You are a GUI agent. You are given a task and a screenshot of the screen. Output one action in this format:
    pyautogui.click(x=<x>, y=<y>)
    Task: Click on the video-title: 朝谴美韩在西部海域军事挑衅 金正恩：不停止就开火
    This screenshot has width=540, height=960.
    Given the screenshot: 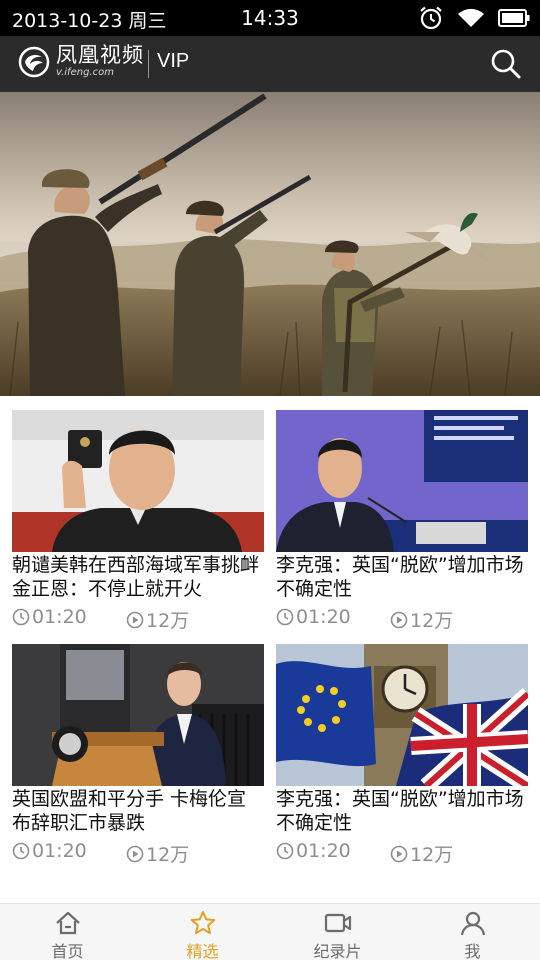 What is the action you would take?
    pyautogui.click(x=138, y=577)
    